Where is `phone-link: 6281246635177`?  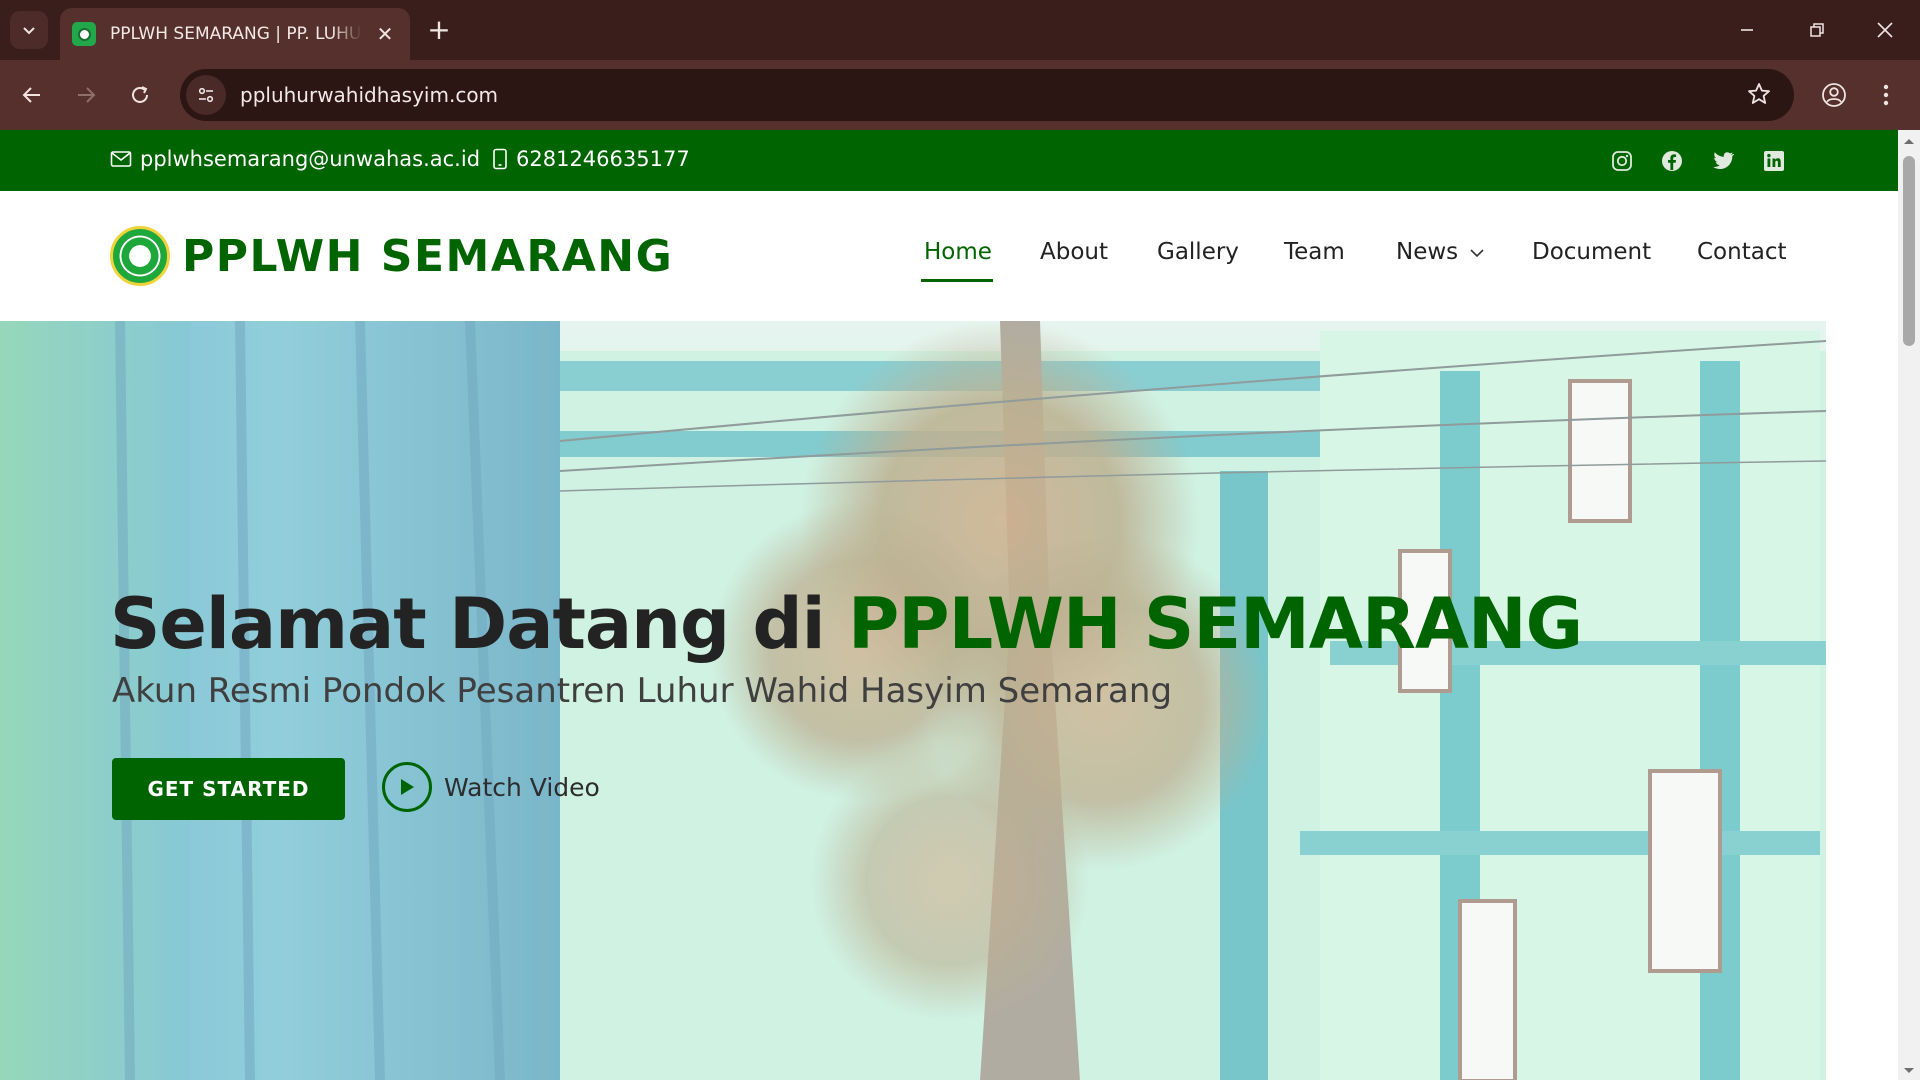
phone-link: 6281246635177 is located at coordinates (591, 159).